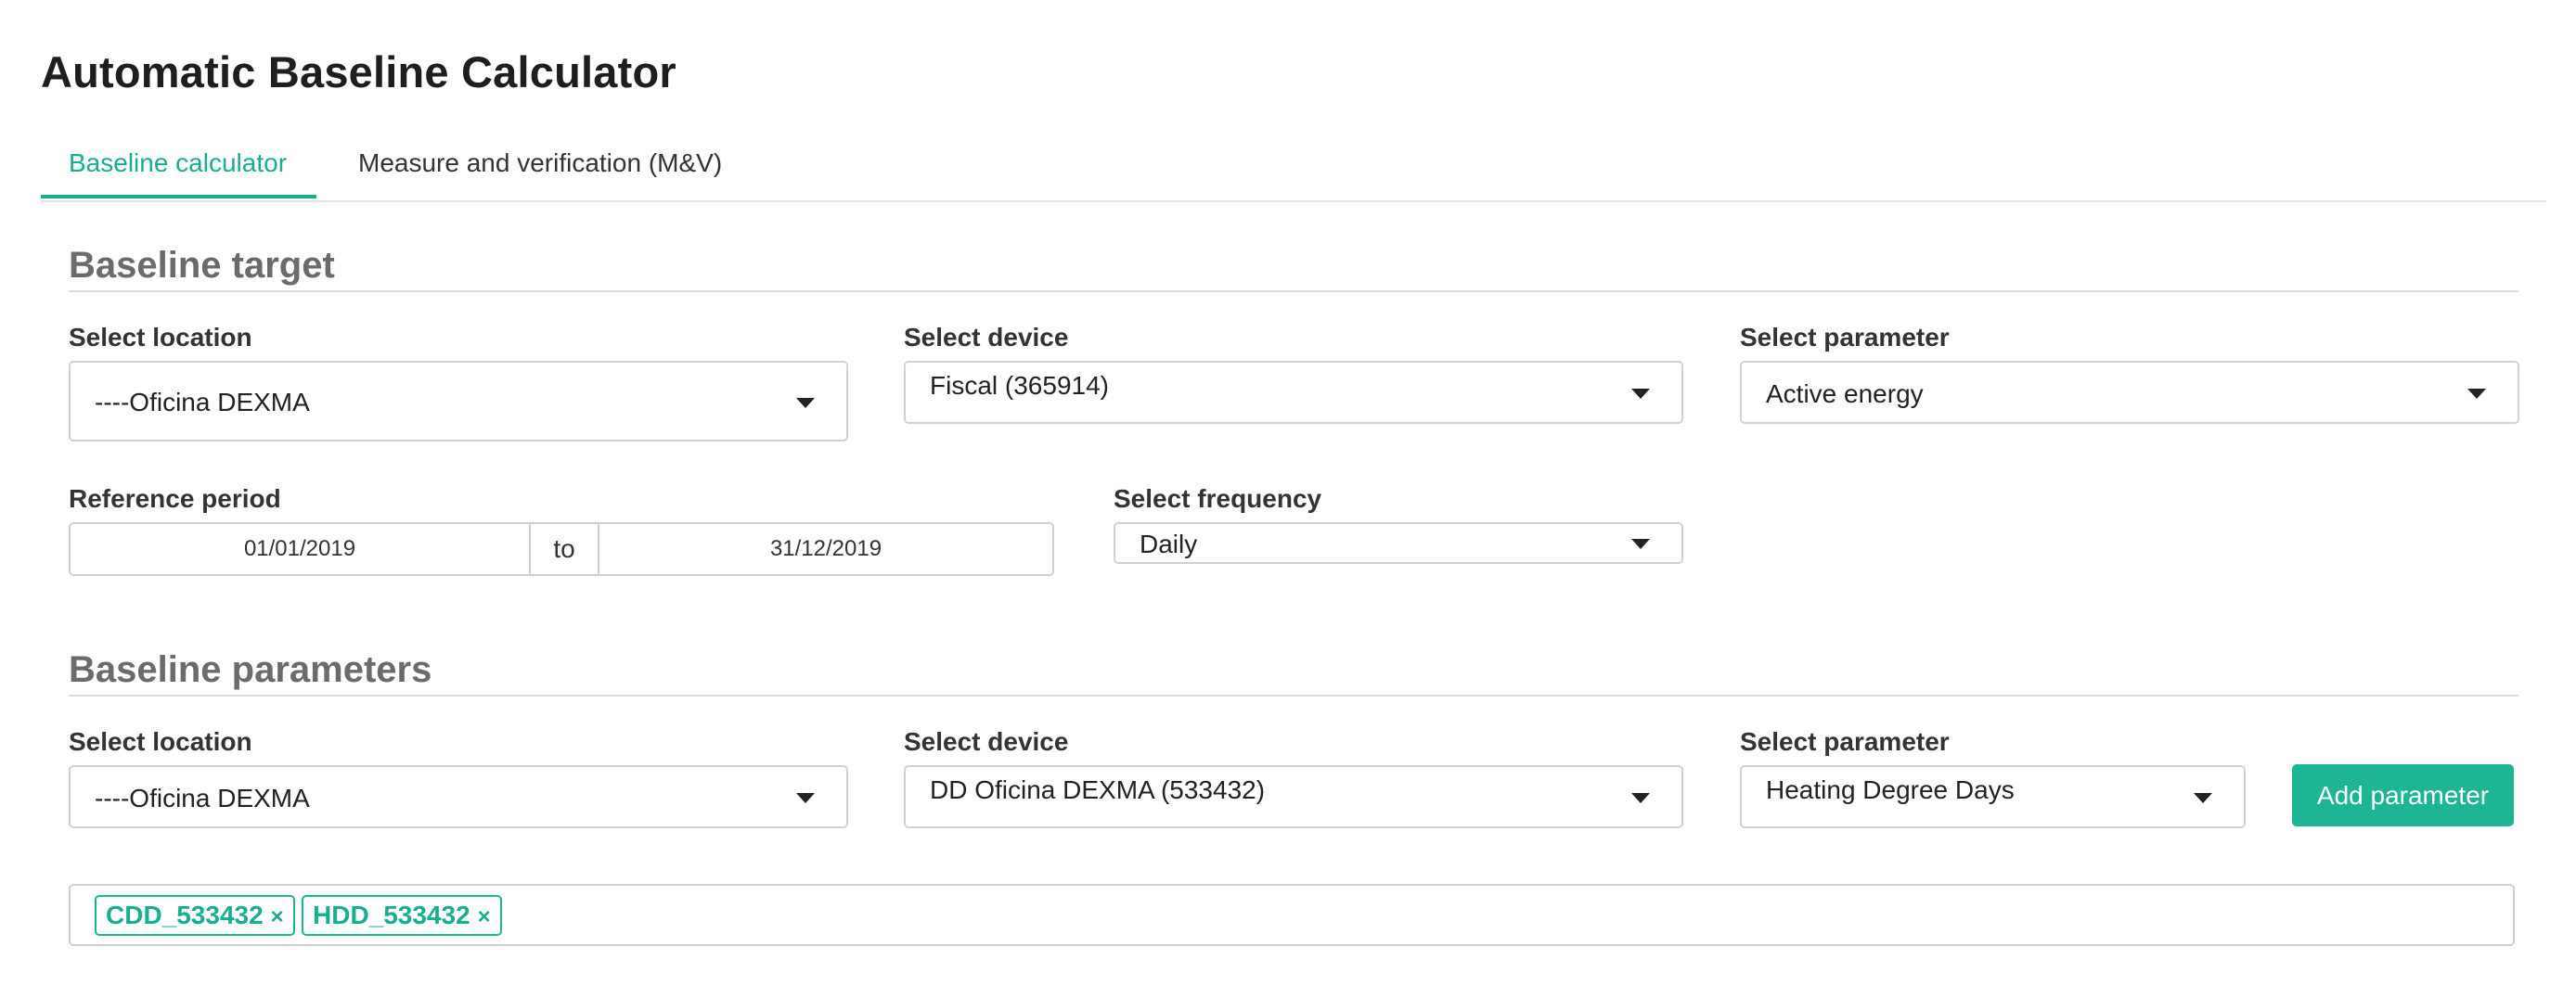  I want to click on baseline-target-heading: Baseline target, so click(1293, 268).